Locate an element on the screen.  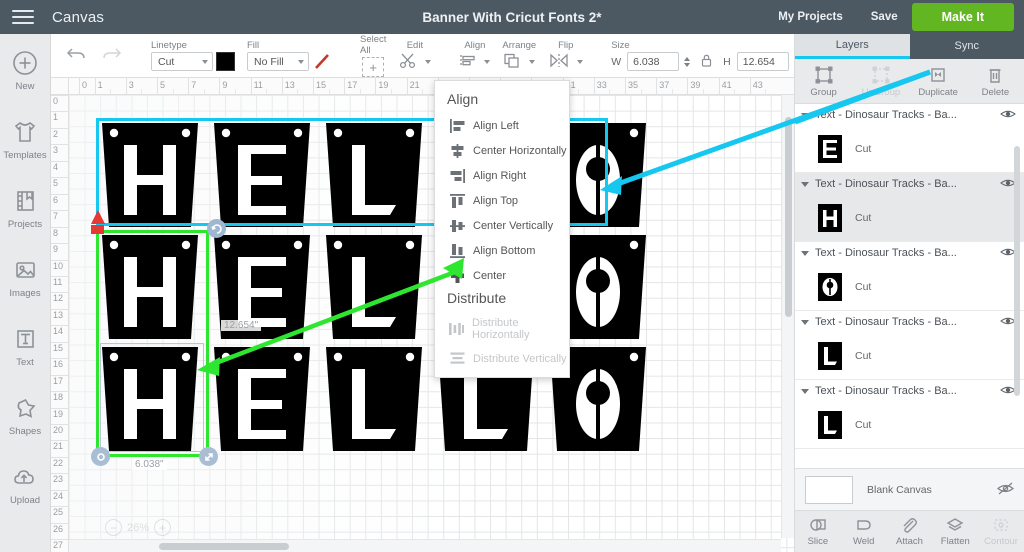
align-menu-item-center-horizontally: Center Horizontally is located at coordinates (502, 150).